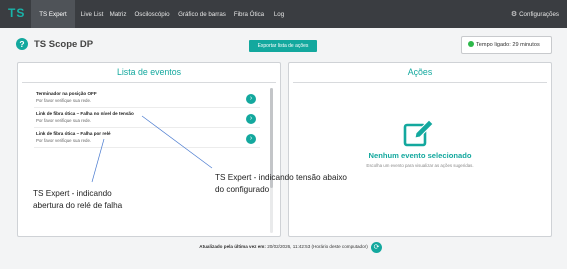 Image resolution: width=567 pixels, height=269 pixels. What do you see at coordinates (78, 205) in the screenshot?
I see `annotation-relay-line2: abertura do relé de falha` at bounding box center [78, 205].